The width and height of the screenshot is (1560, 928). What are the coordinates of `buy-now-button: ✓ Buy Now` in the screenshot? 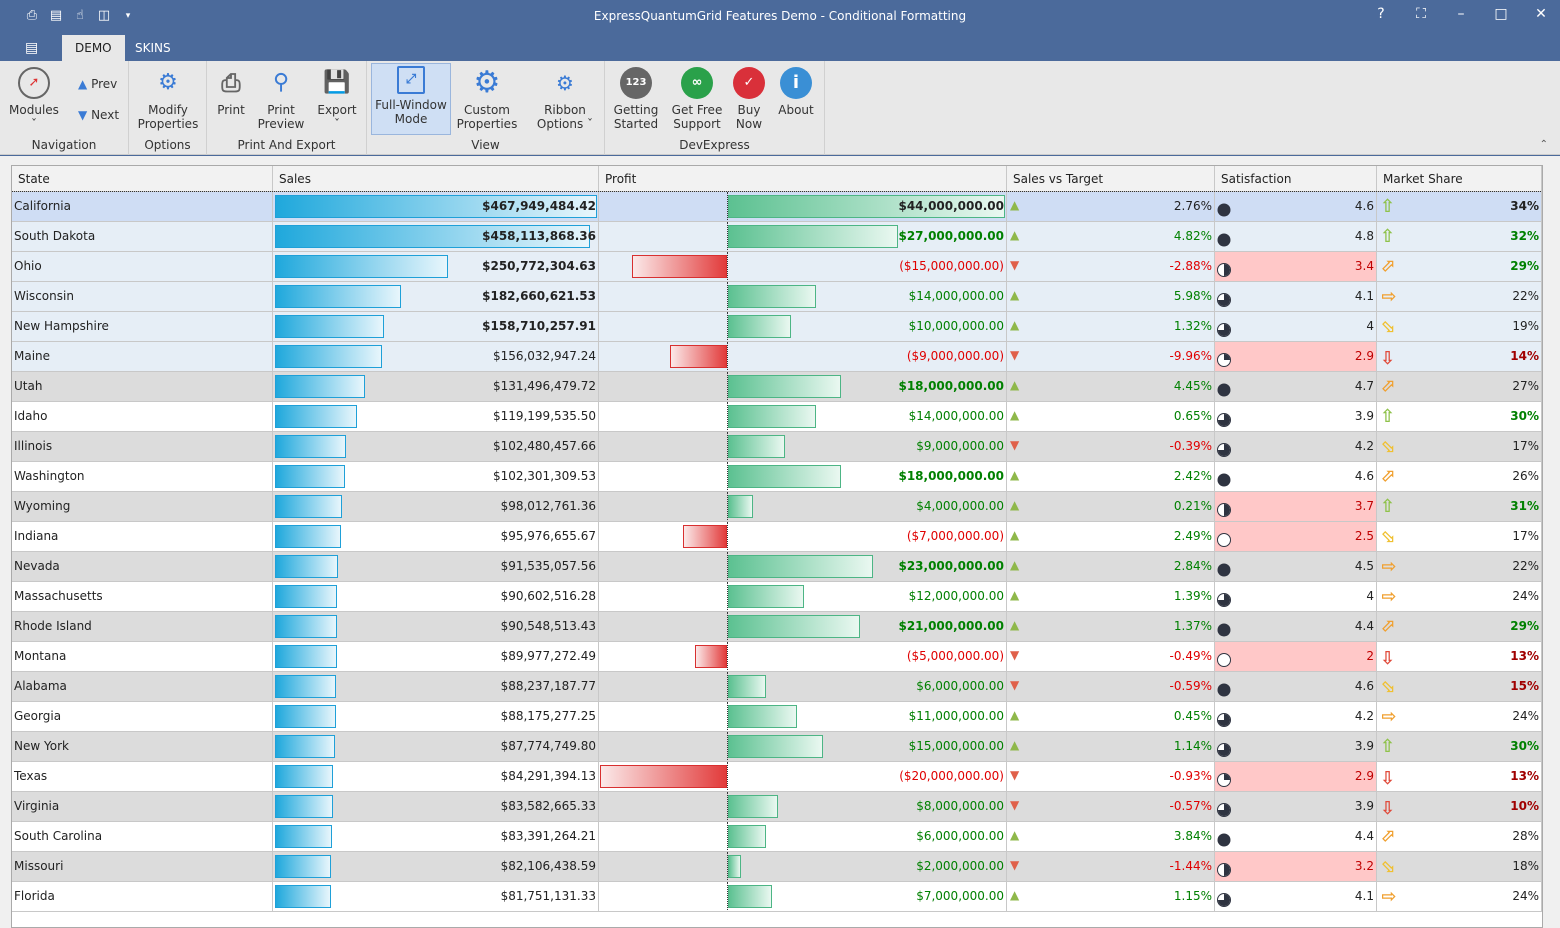 It's located at (749, 98).